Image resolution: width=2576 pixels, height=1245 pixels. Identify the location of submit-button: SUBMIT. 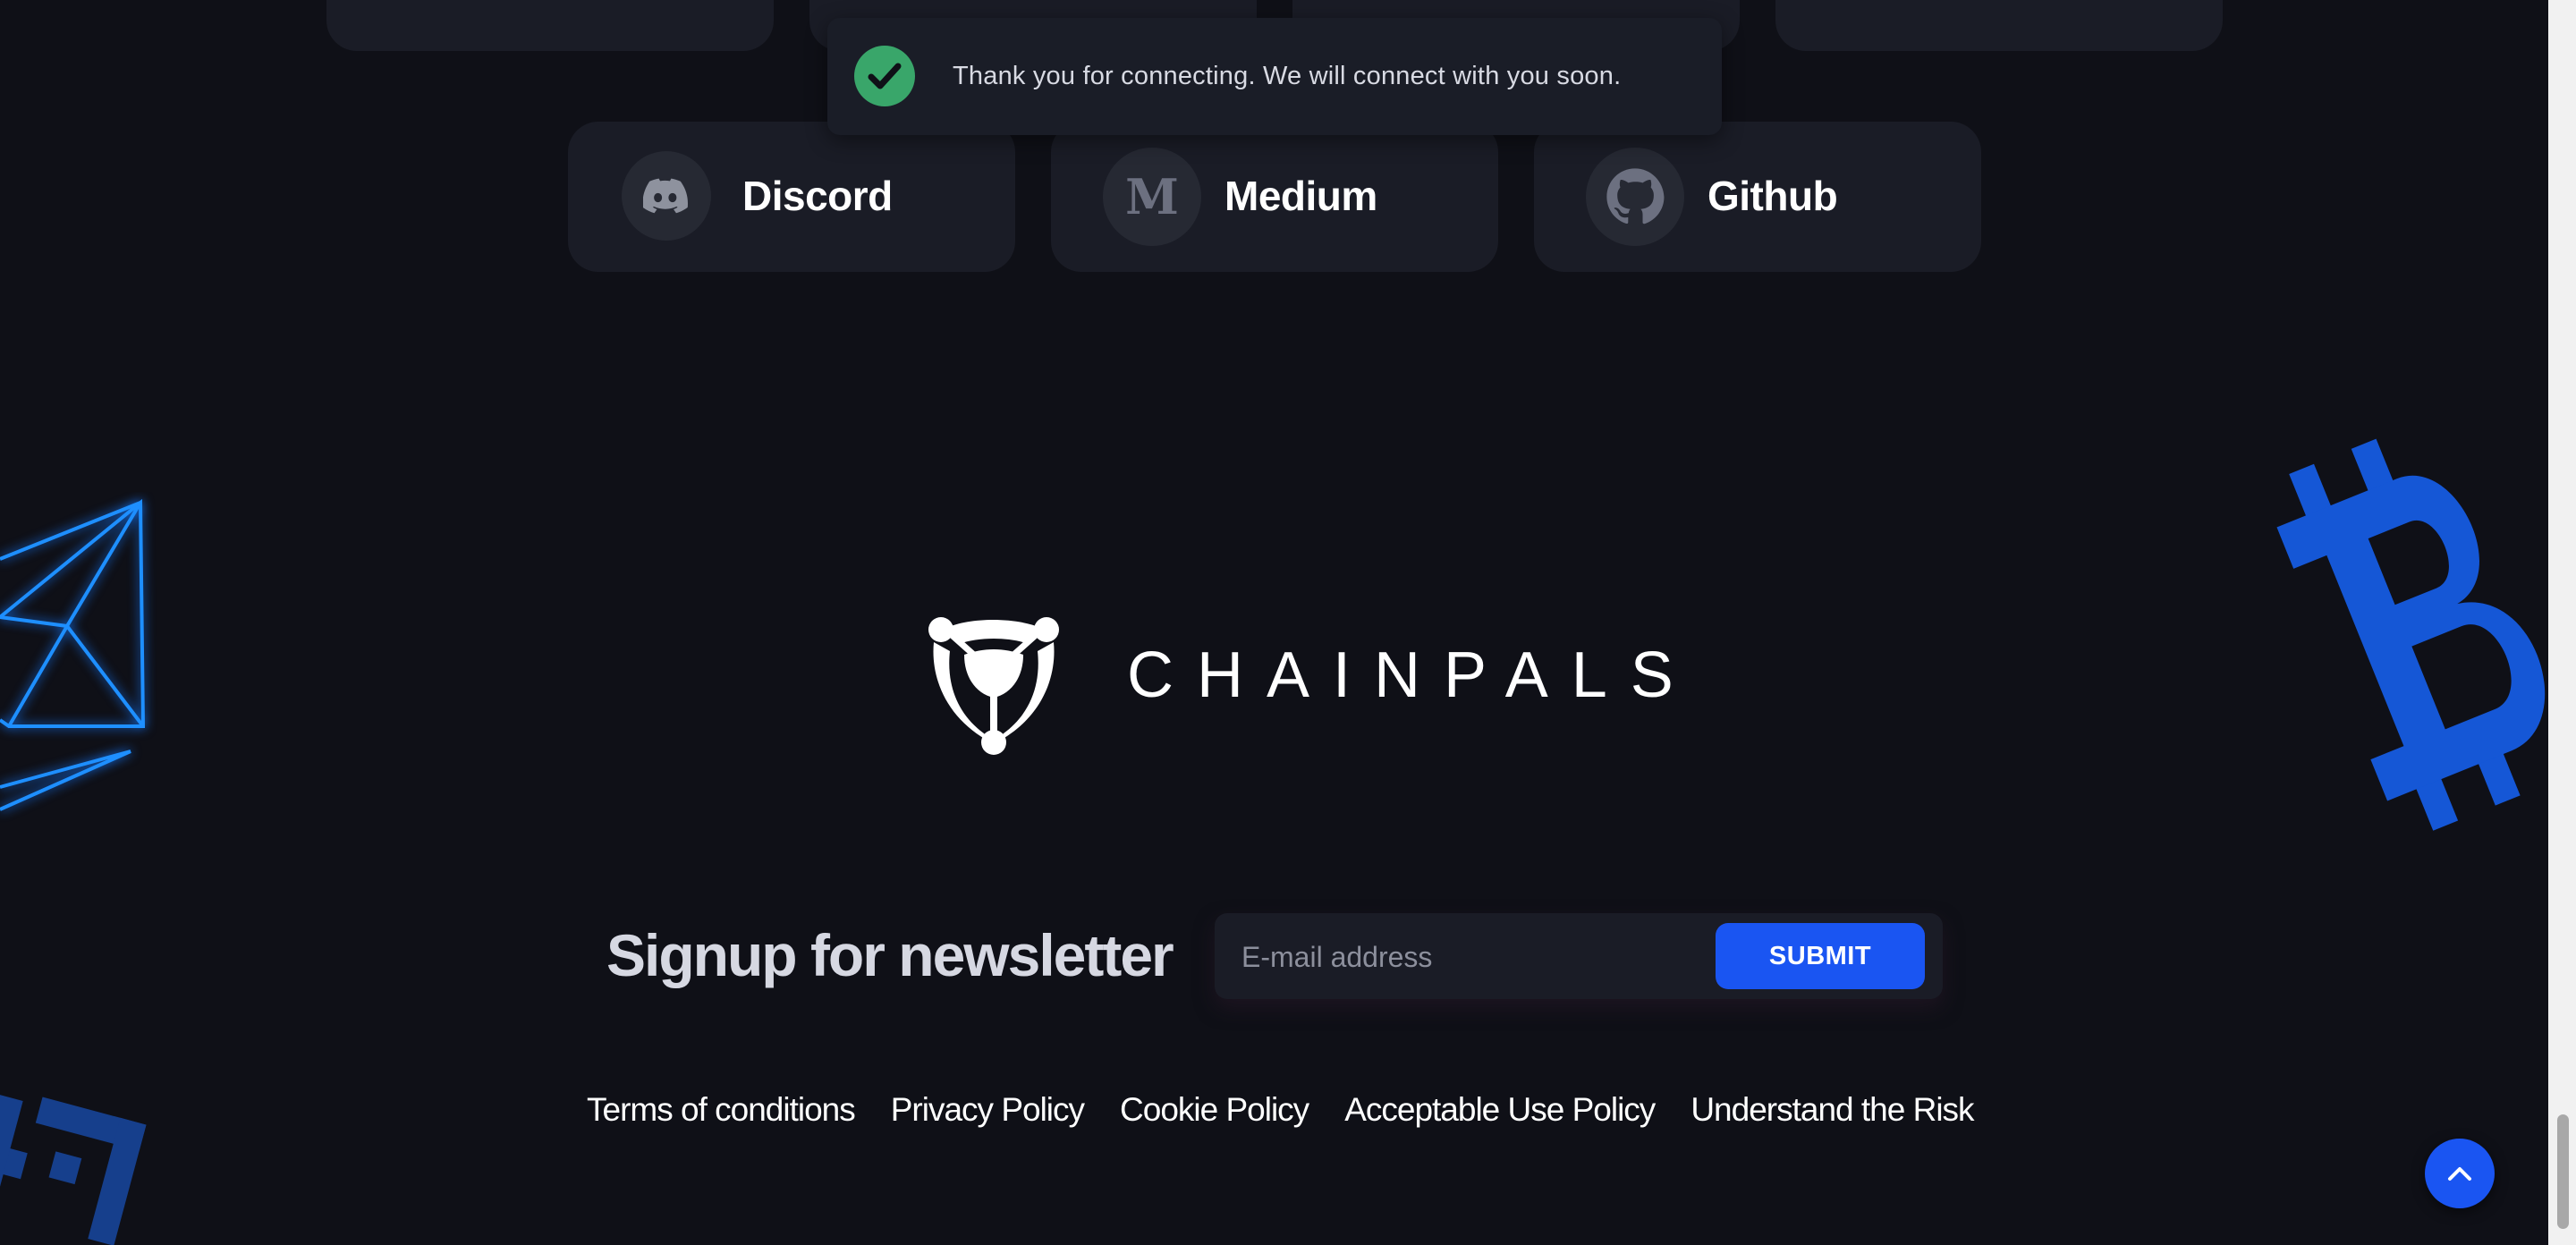
(1820, 956).